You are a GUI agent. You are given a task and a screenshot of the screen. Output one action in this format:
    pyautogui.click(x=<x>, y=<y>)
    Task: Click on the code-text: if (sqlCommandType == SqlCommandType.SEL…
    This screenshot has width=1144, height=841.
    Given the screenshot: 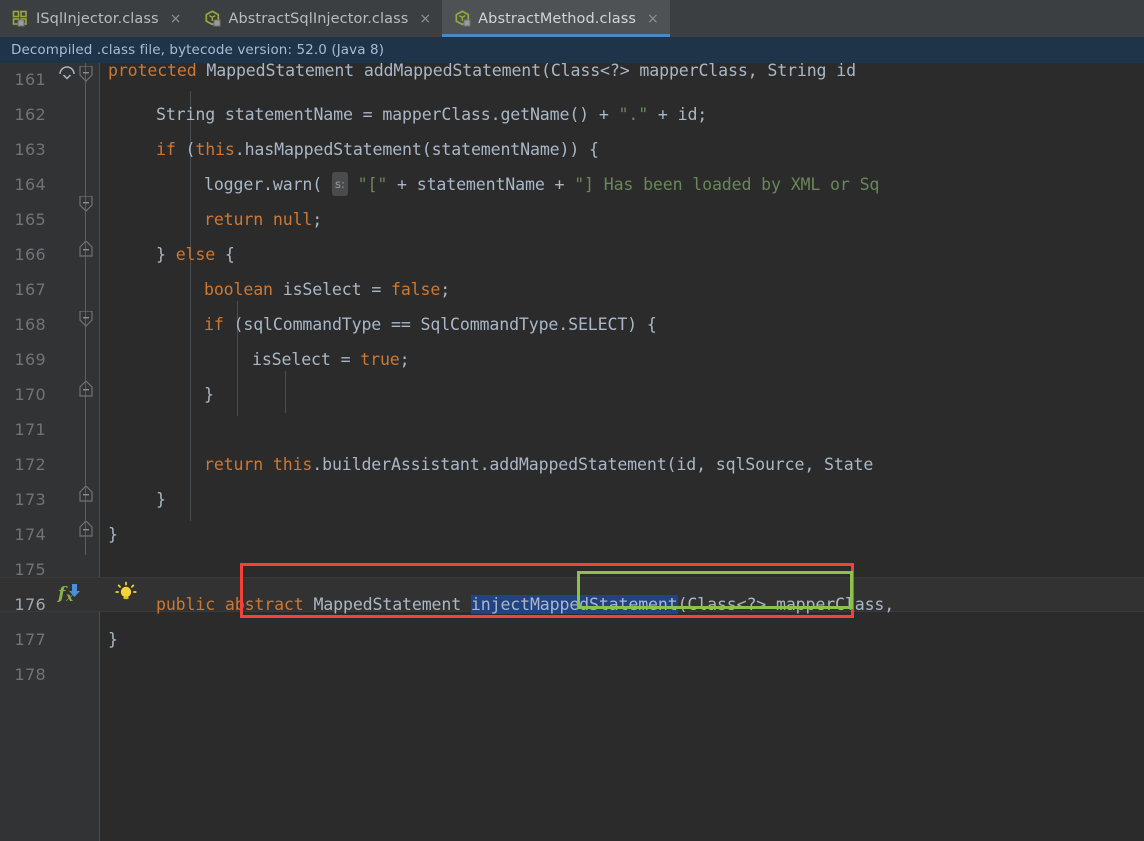 What is the action you would take?
    pyautogui.click(x=430, y=324)
    